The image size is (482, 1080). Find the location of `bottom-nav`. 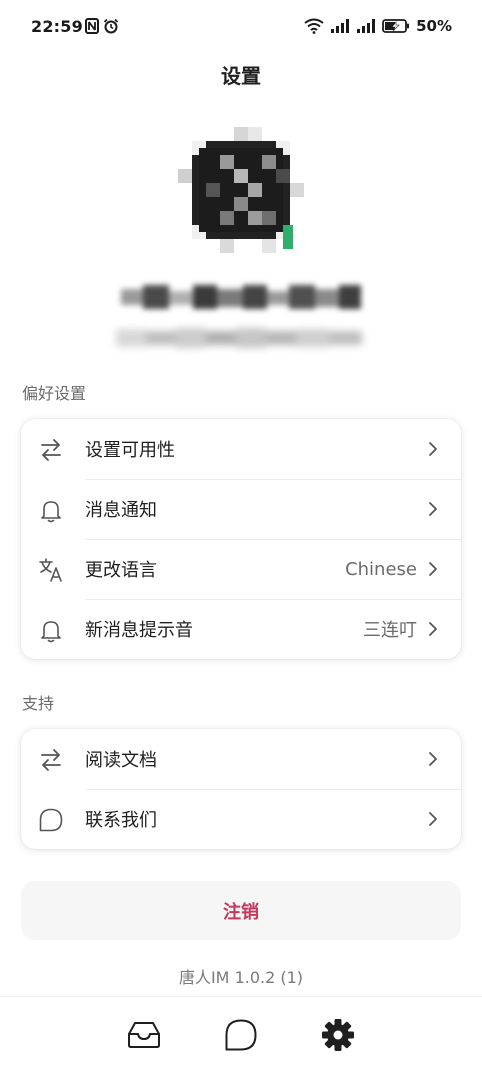

bottom-nav is located at coordinates (241, 1038).